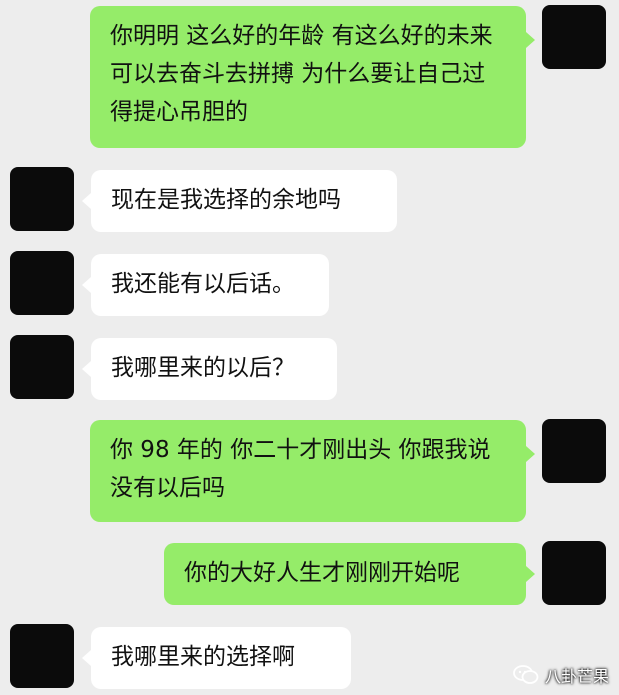  I want to click on message-text: 我还能有以后话。, so click(203, 284).